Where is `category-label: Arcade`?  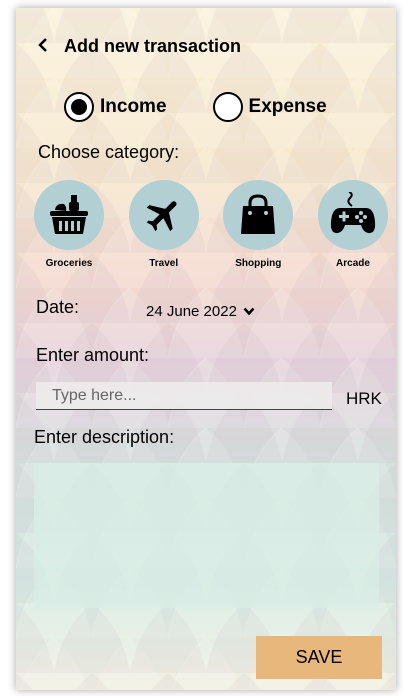
category-label: Arcade is located at coordinates (353, 263).